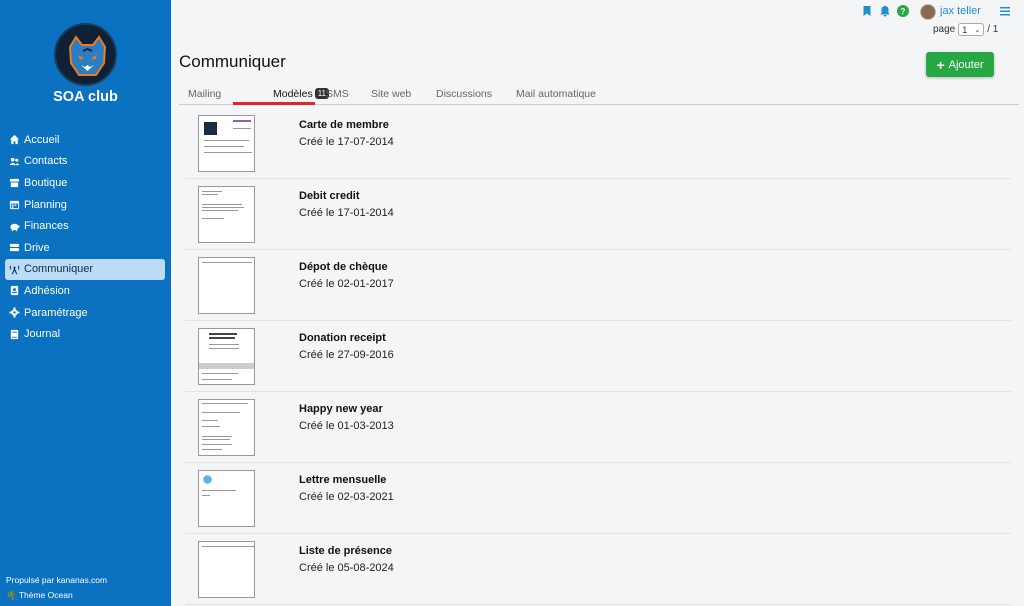 Image resolution: width=1024 pixels, height=606 pixels. I want to click on tab-mailing: Mailing, so click(204, 94).